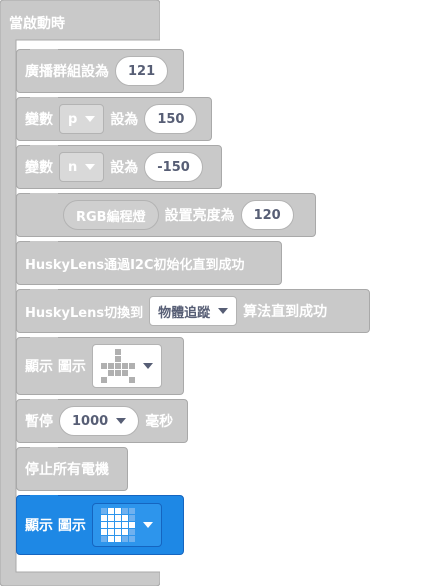 The height and width of the screenshot is (588, 423). What do you see at coordinates (90, 421) in the screenshot?
I see `pause-duration-value: 1000` at bounding box center [90, 421].